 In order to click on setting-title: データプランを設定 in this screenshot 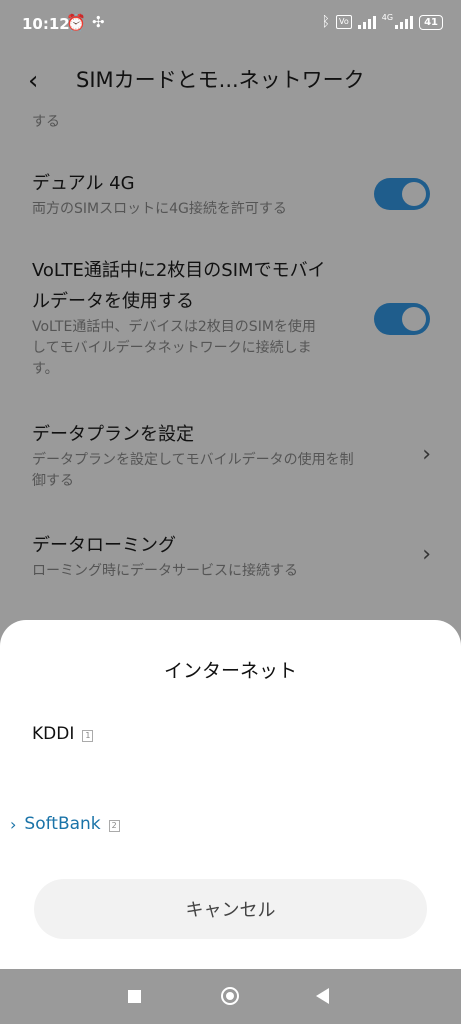, I will do `click(113, 434)`.